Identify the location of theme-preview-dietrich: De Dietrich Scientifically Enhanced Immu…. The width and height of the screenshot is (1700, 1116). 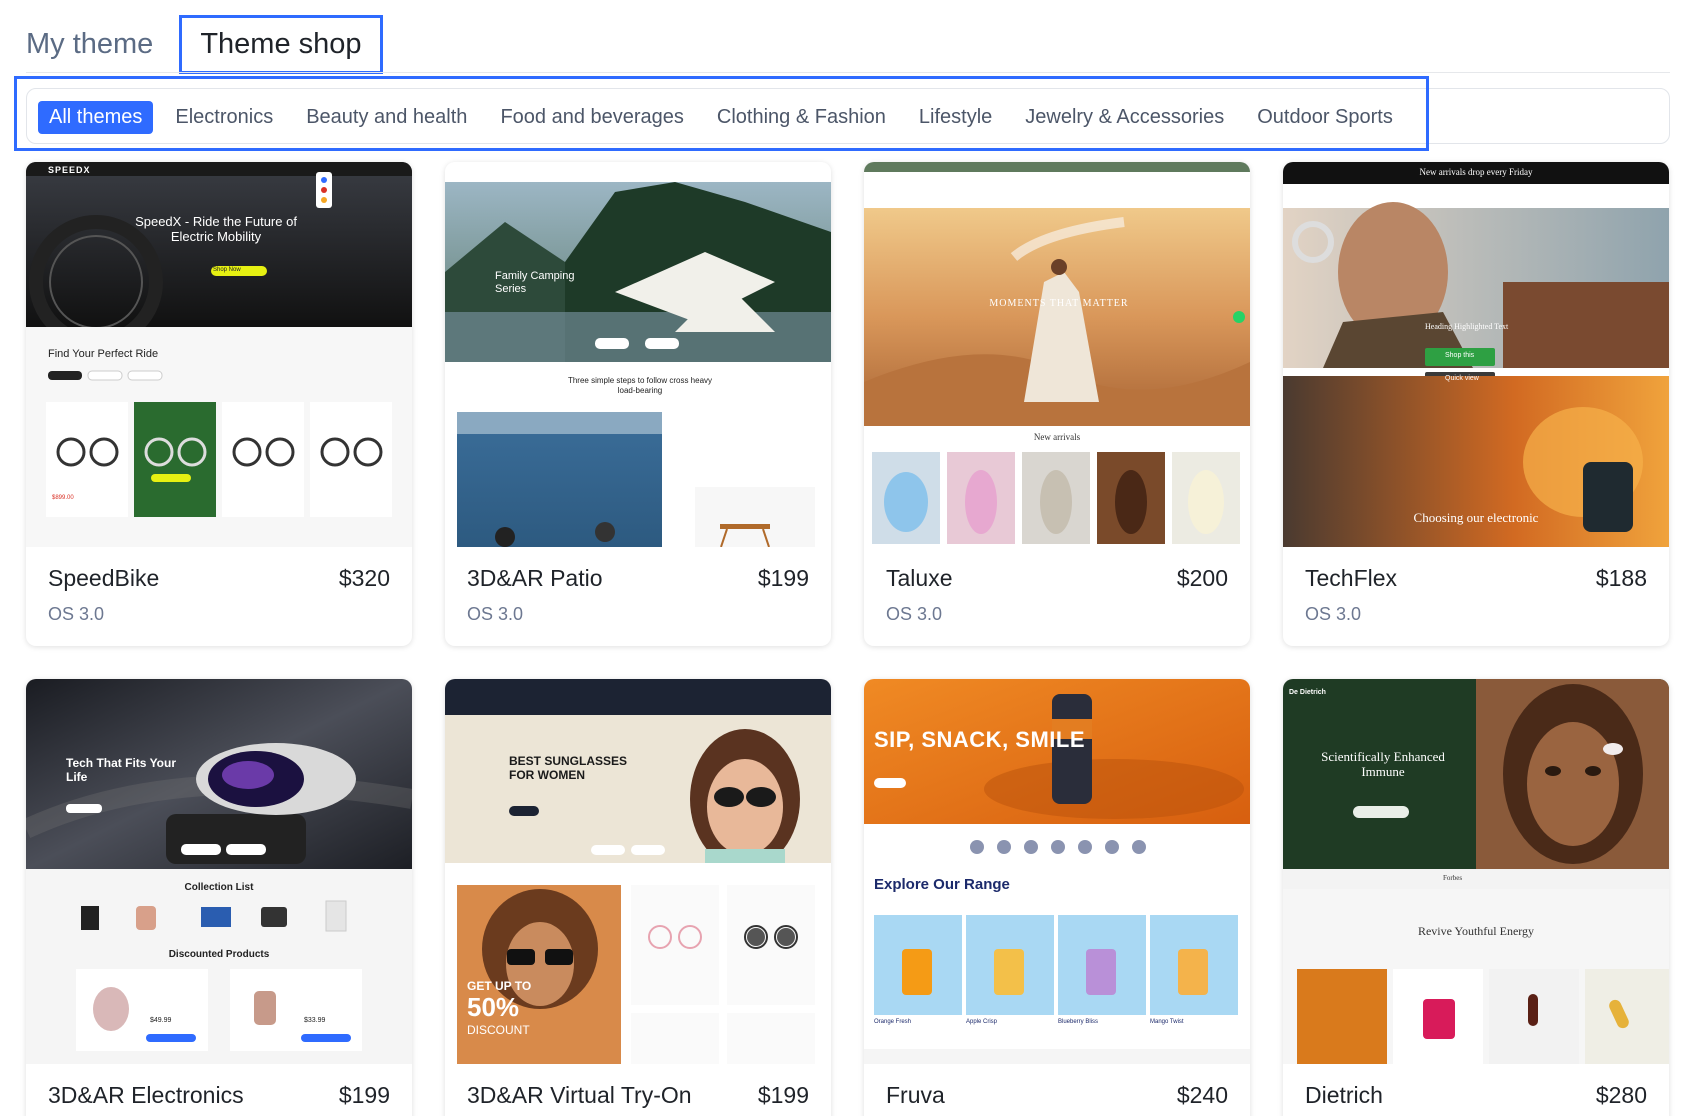
(1476, 871).